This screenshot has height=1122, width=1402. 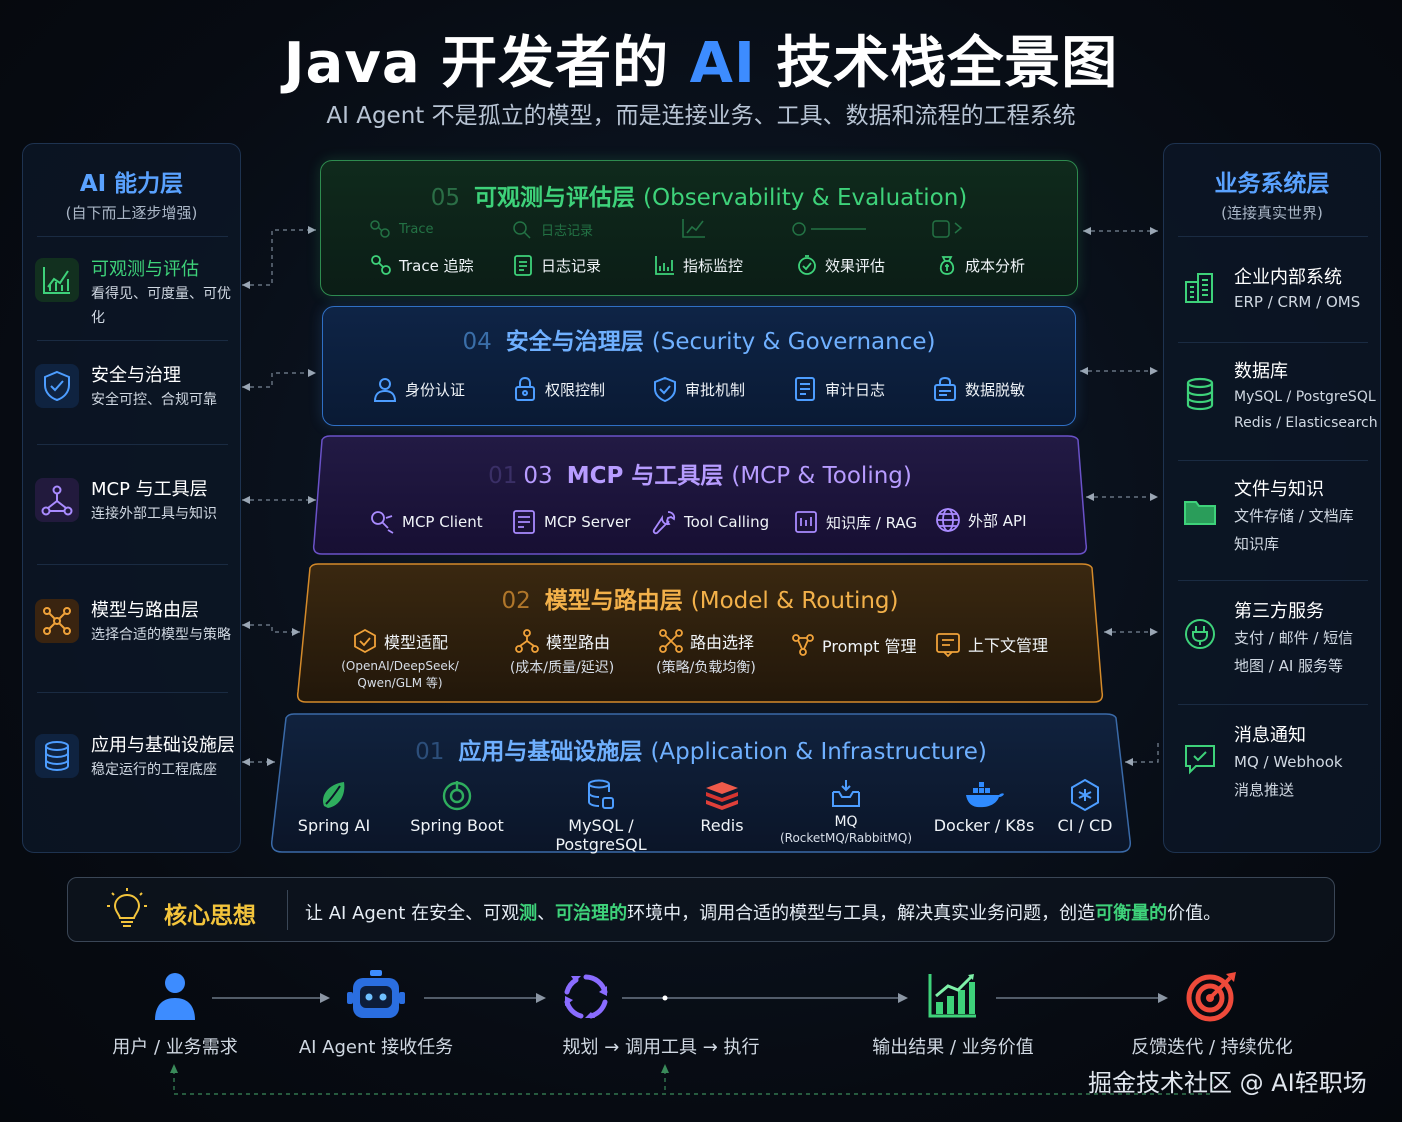 What do you see at coordinates (854, 522) in the screenshot?
I see `layer-03-item-rag: 知识库 / RAG` at bounding box center [854, 522].